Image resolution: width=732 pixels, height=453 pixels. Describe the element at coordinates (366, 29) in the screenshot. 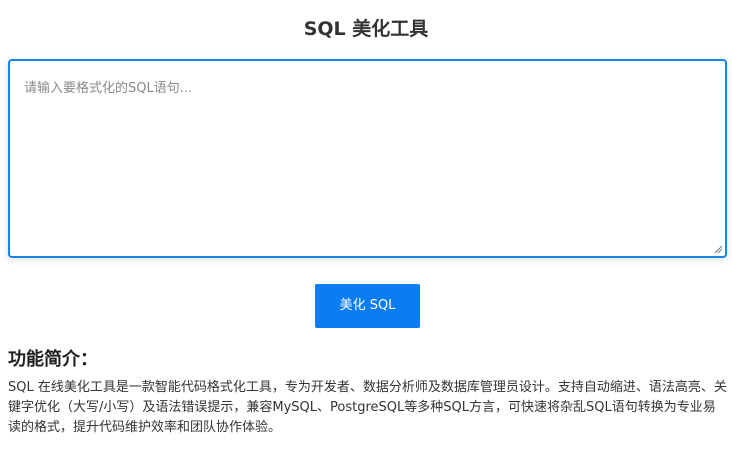

I see `page-title: SQL 美化工具` at that location.